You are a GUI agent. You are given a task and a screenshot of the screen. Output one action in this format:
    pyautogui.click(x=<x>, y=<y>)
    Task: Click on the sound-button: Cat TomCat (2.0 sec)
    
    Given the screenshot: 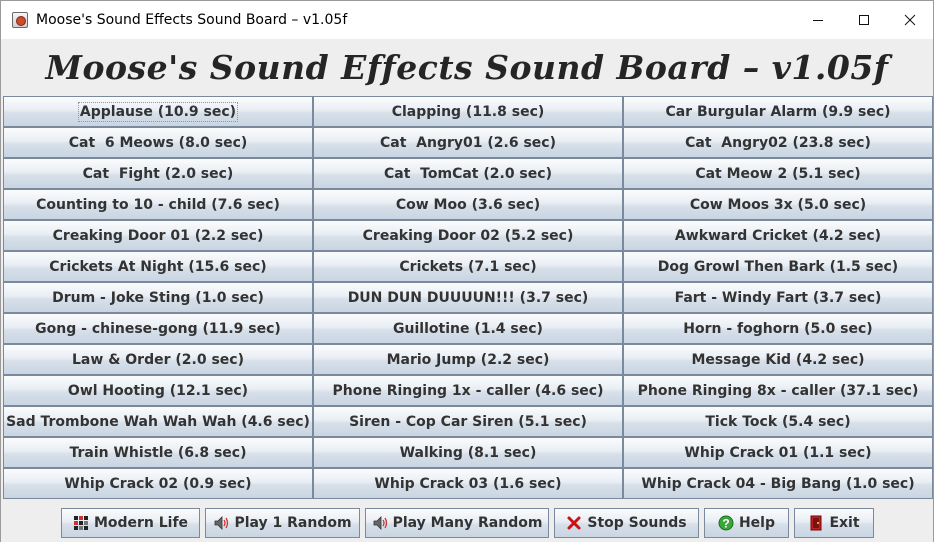 What is the action you would take?
    pyautogui.click(x=468, y=173)
    